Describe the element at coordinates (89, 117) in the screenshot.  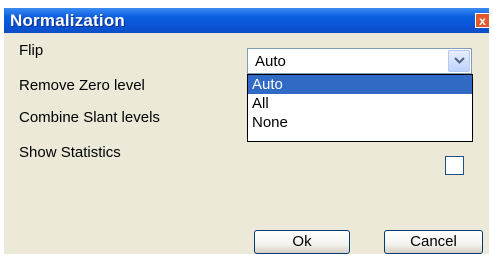
I see `combine-slant-levels-label: Combine Slant levels` at that location.